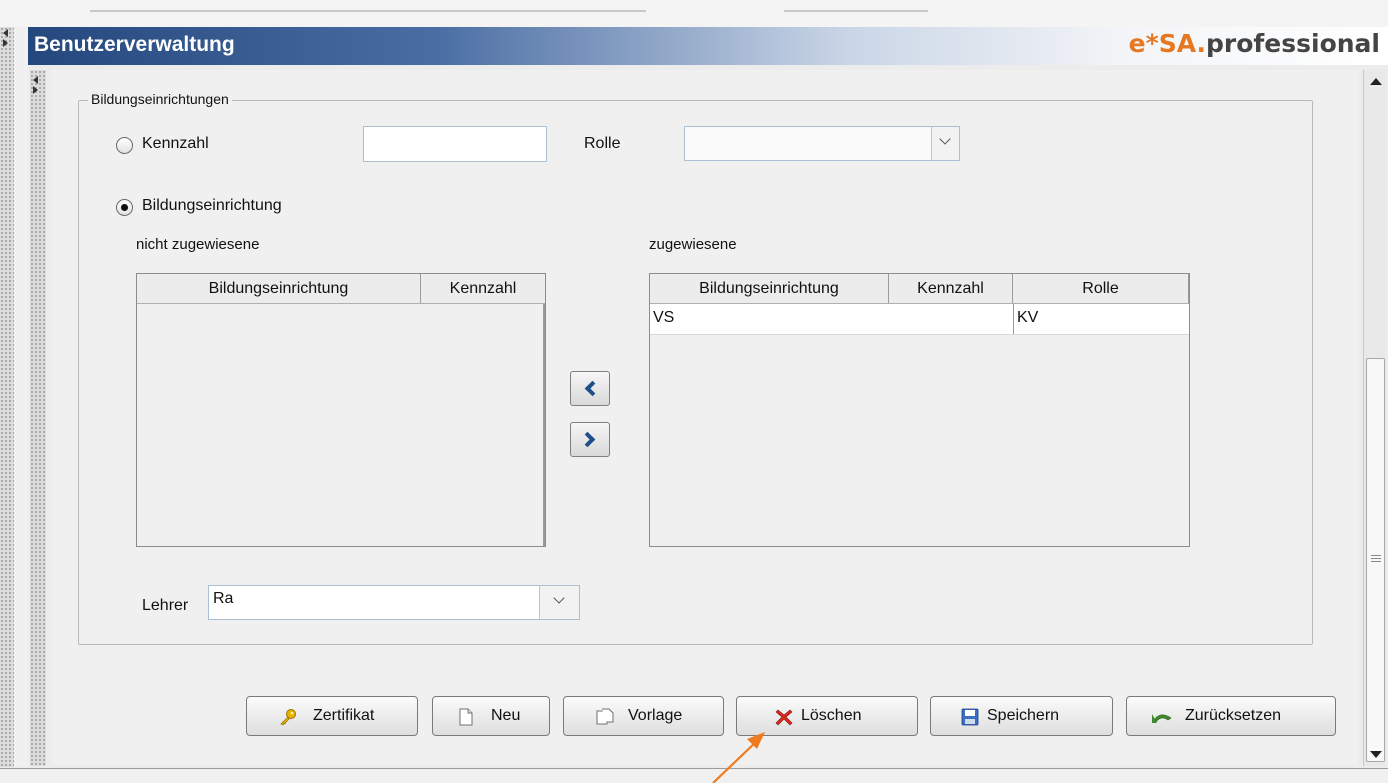  I want to click on status-bar, so click(694, 775).